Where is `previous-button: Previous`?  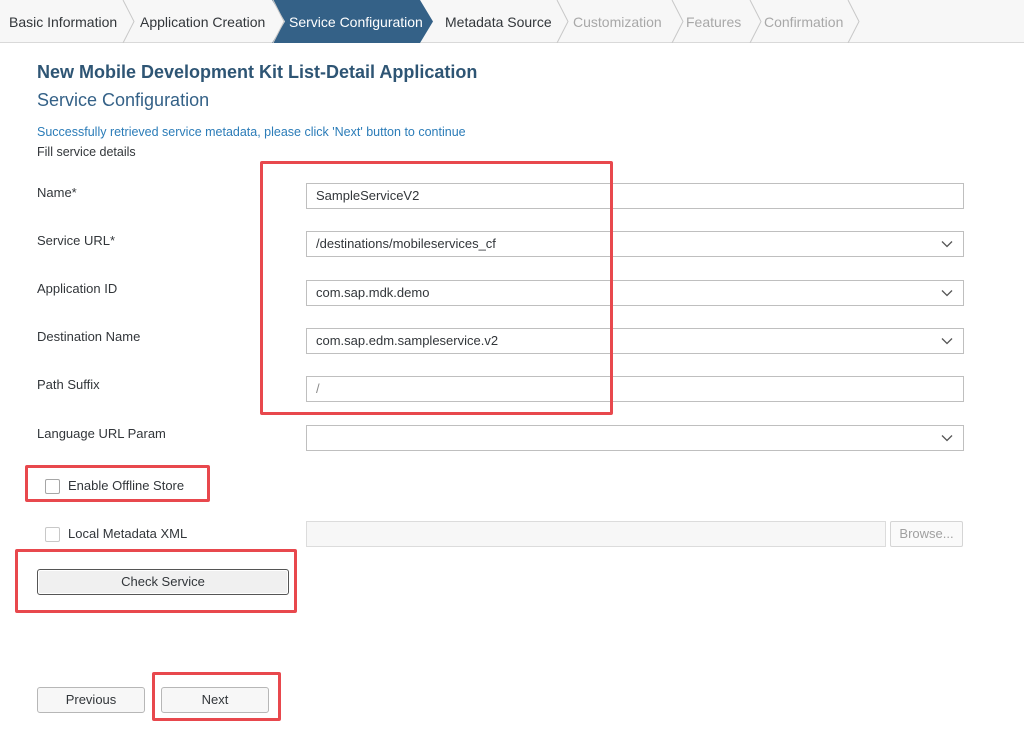 previous-button: Previous is located at coordinates (91, 700).